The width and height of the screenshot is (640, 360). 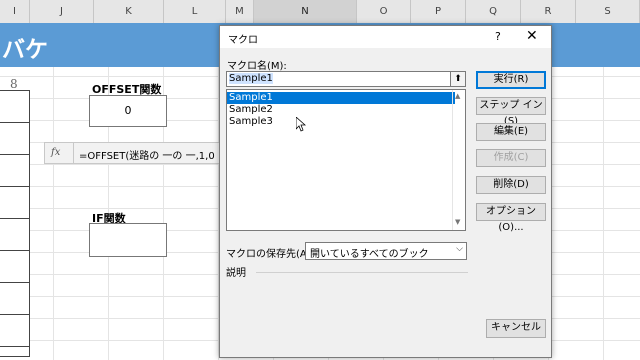 What do you see at coordinates (511, 158) in the screenshot?
I see `create-button: 作成(C)` at bounding box center [511, 158].